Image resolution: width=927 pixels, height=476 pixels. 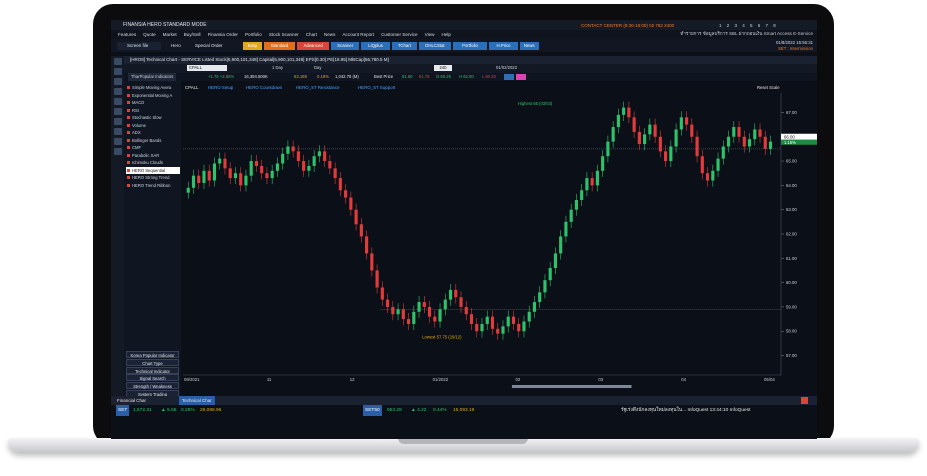 I want to click on tab-financial-chart: Financial Char, so click(x=131, y=400).